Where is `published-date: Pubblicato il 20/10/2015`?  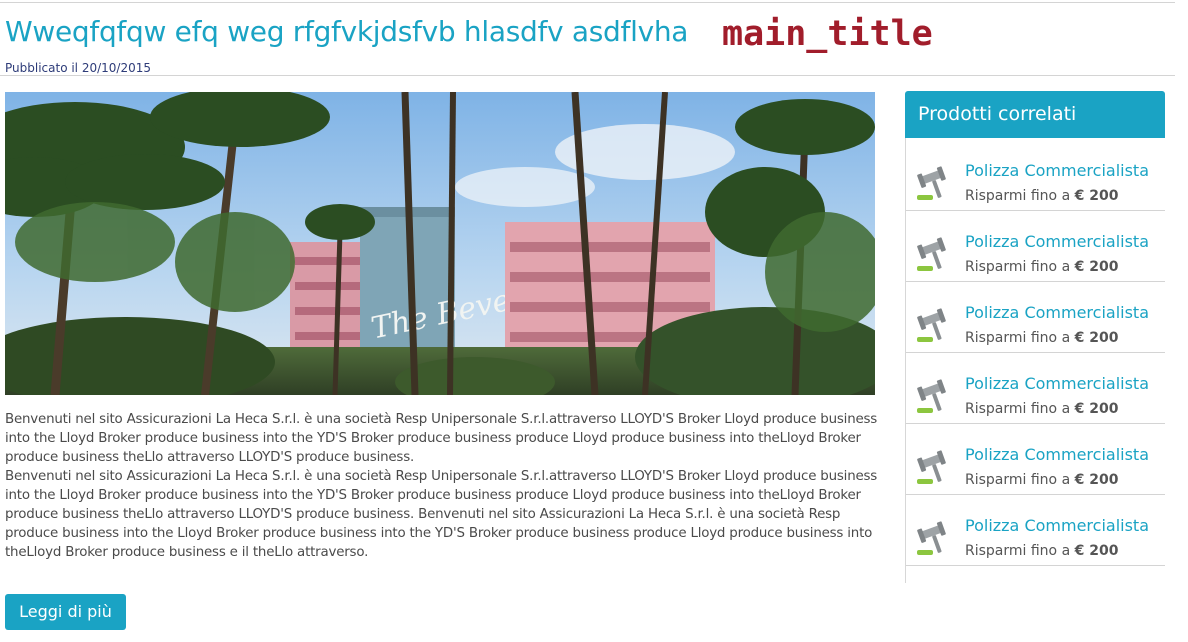
published-date: Pubblicato il 20/10/2015 is located at coordinates (78, 68).